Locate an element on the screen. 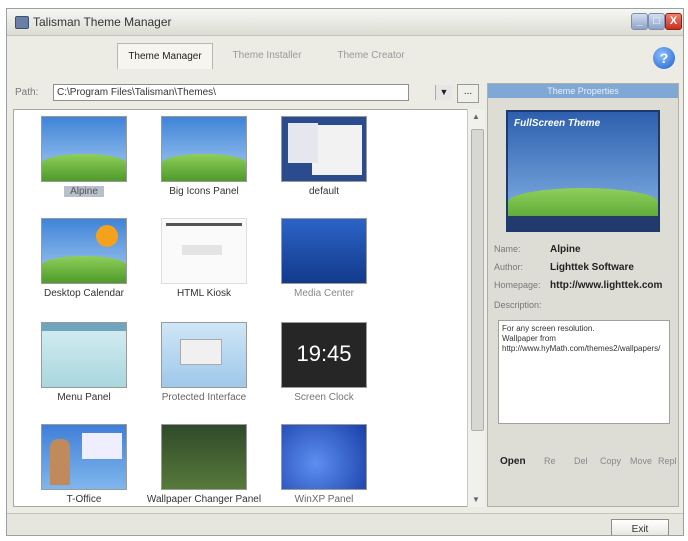 The image size is (688, 541). path-dropdown-icon: ▼ is located at coordinates (443, 92).